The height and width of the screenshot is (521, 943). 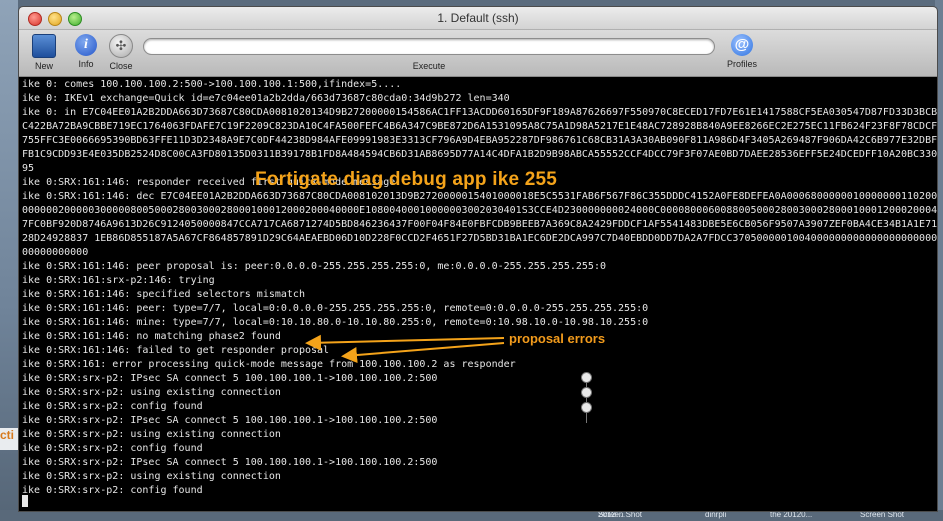 What do you see at coordinates (121, 46) in the screenshot?
I see `close-icon: ✣` at bounding box center [121, 46].